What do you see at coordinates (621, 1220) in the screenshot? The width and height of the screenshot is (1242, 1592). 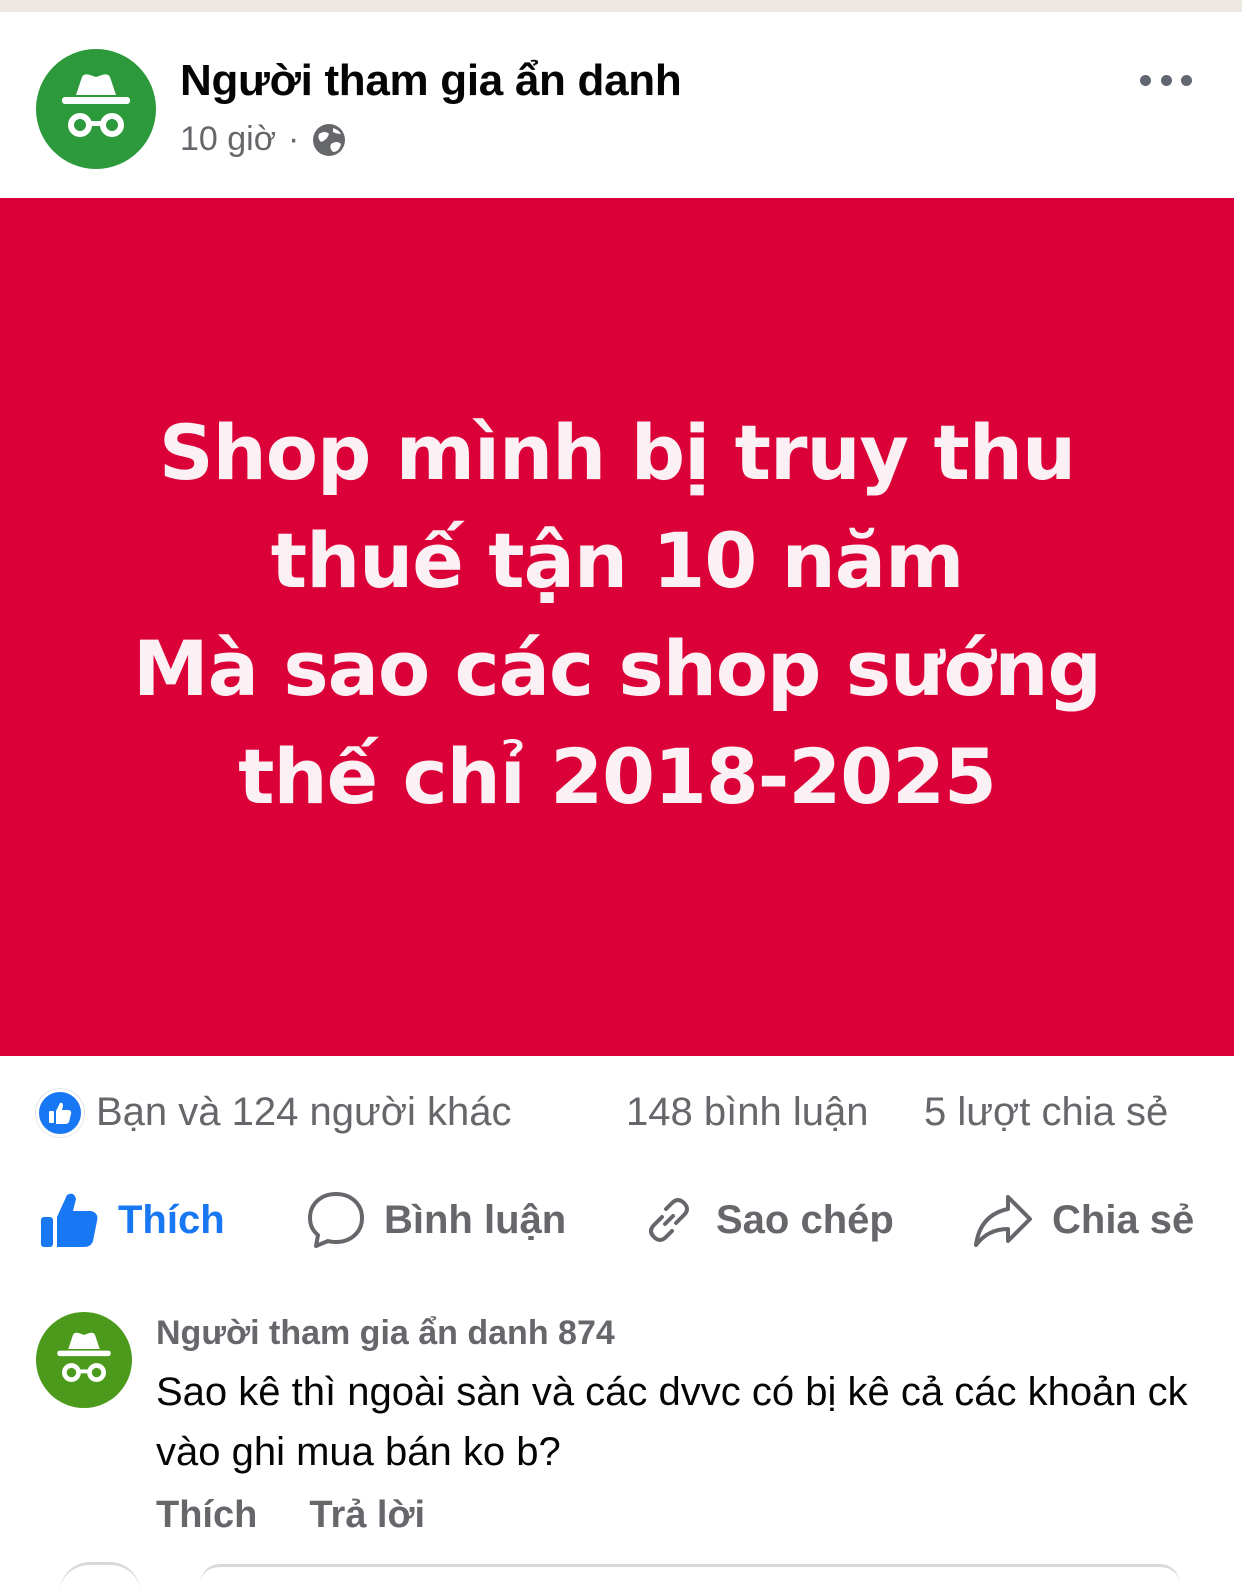 I see `post-actions-bar: Thích Bình luận Sao chép Chia sẻ` at bounding box center [621, 1220].